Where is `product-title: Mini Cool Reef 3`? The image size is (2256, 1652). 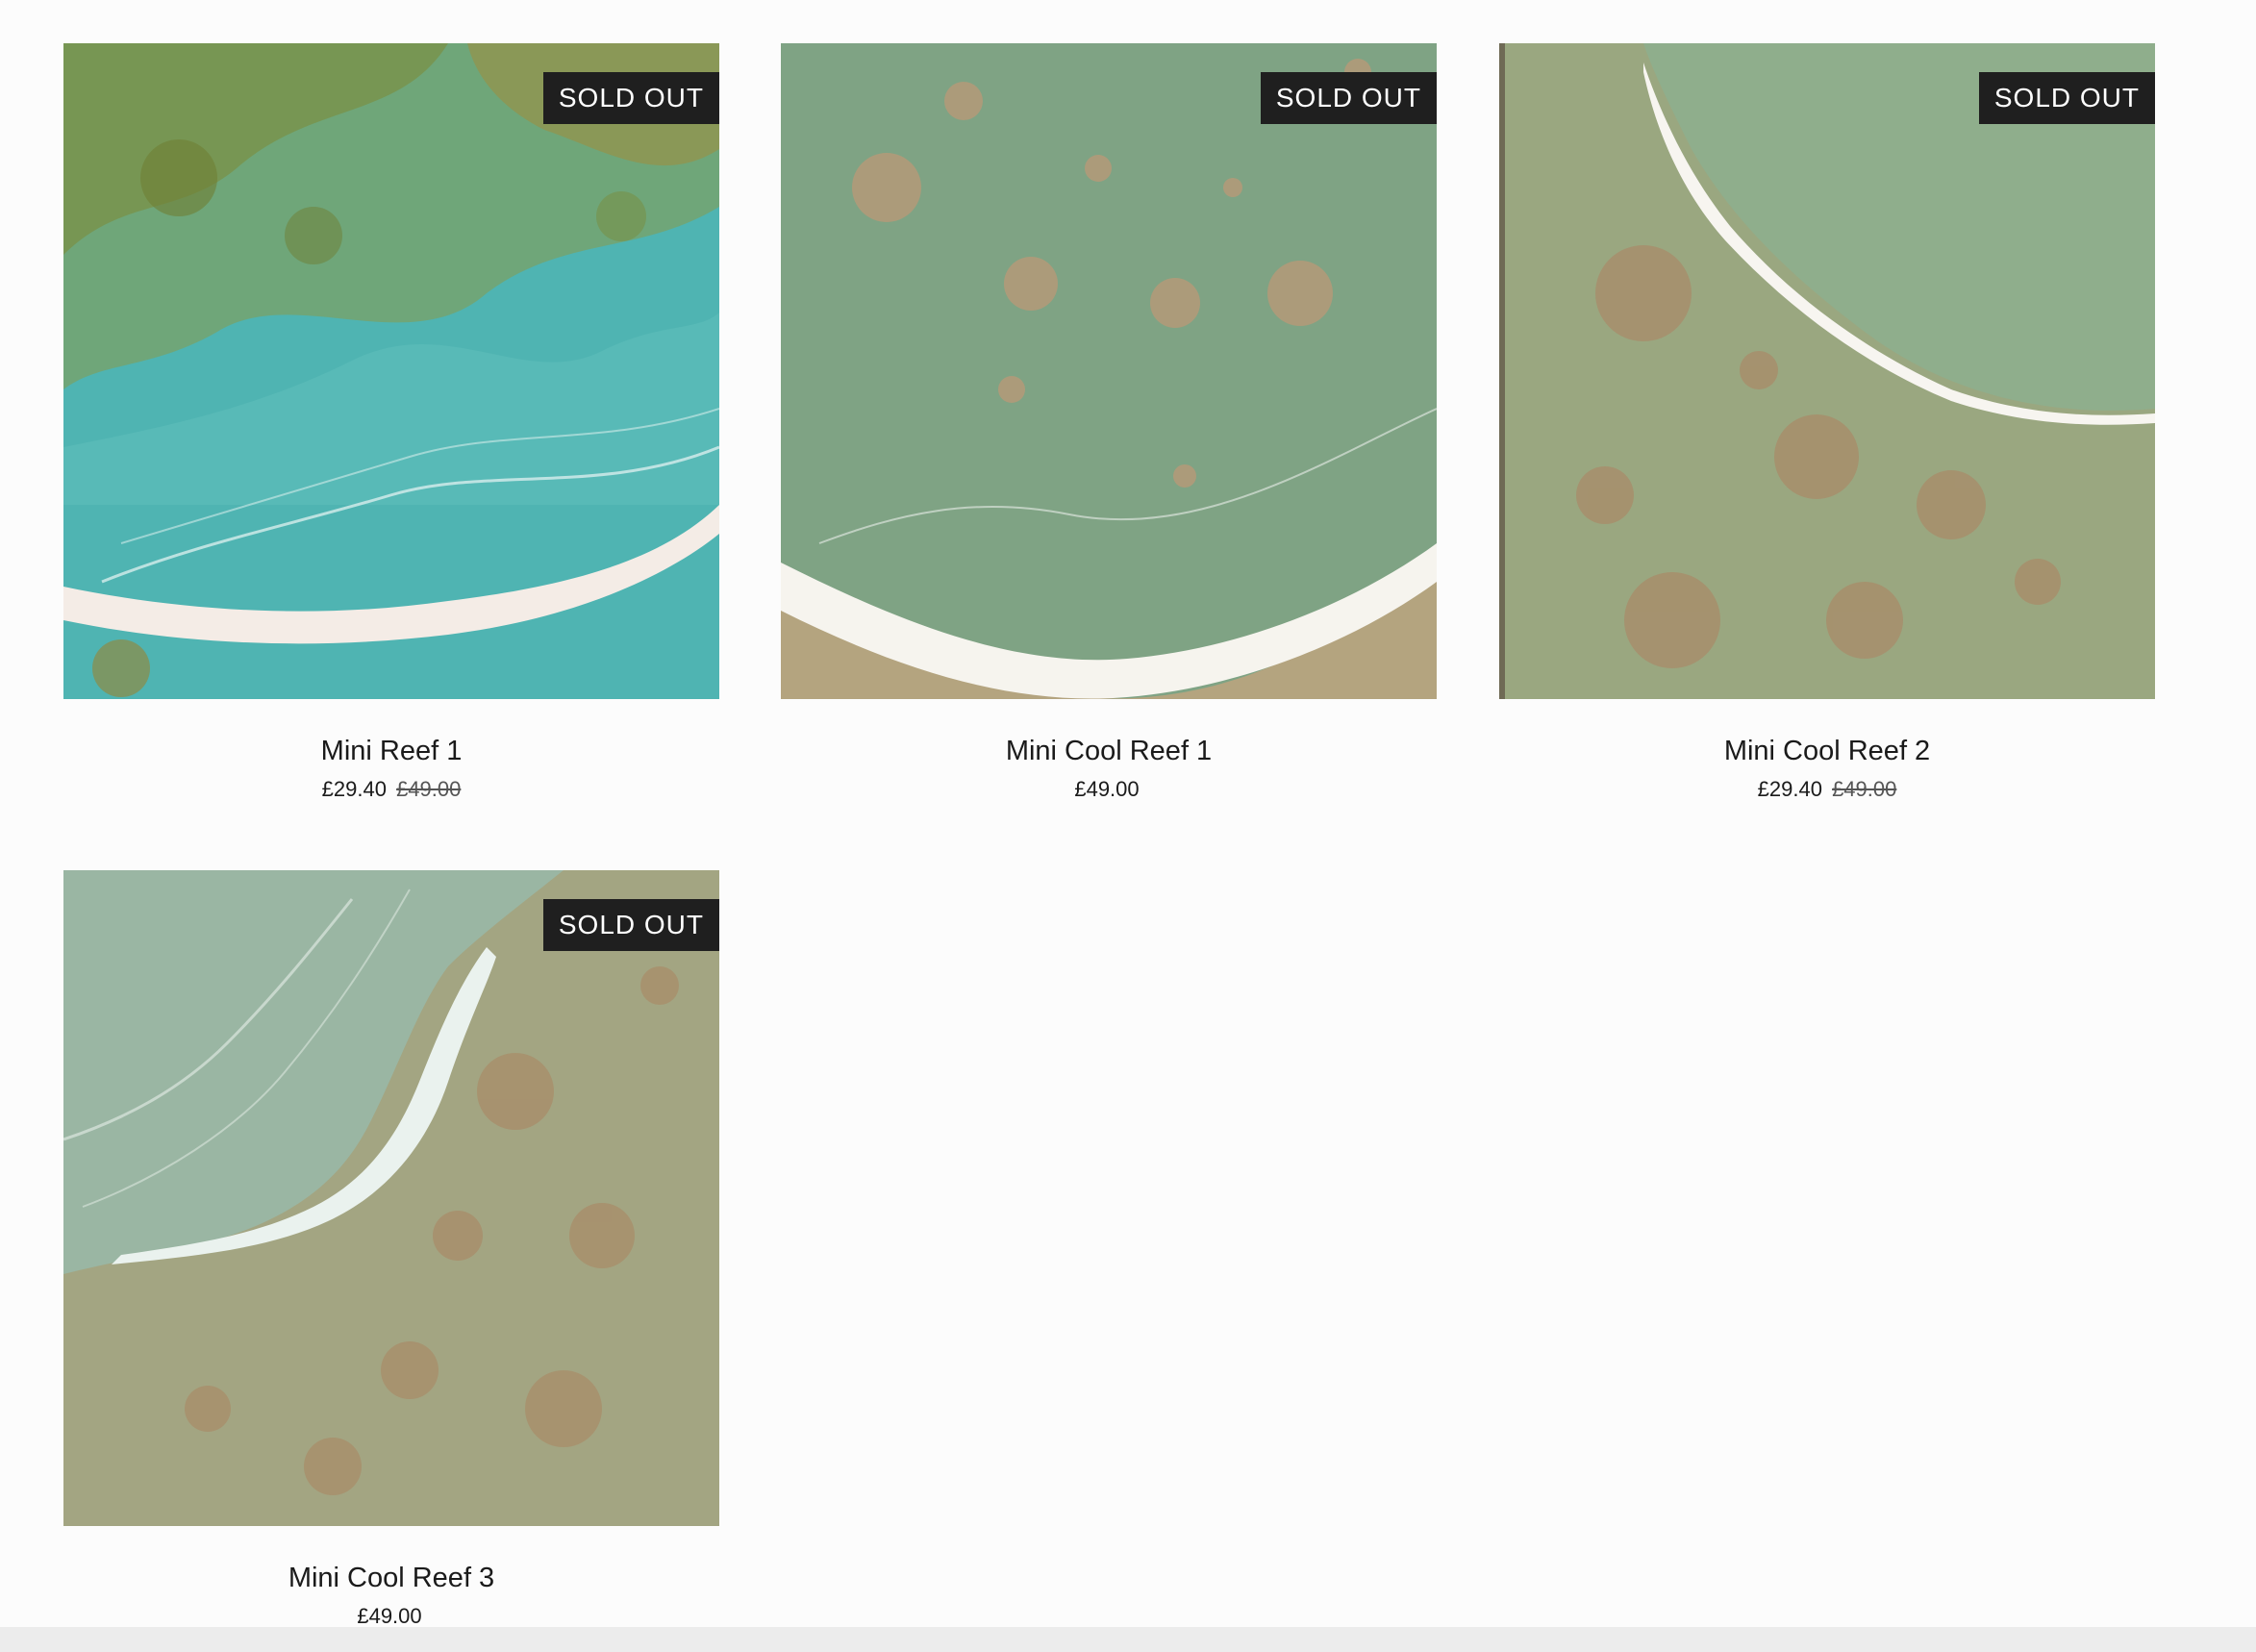 product-title: Mini Cool Reef 3 is located at coordinates (391, 1579).